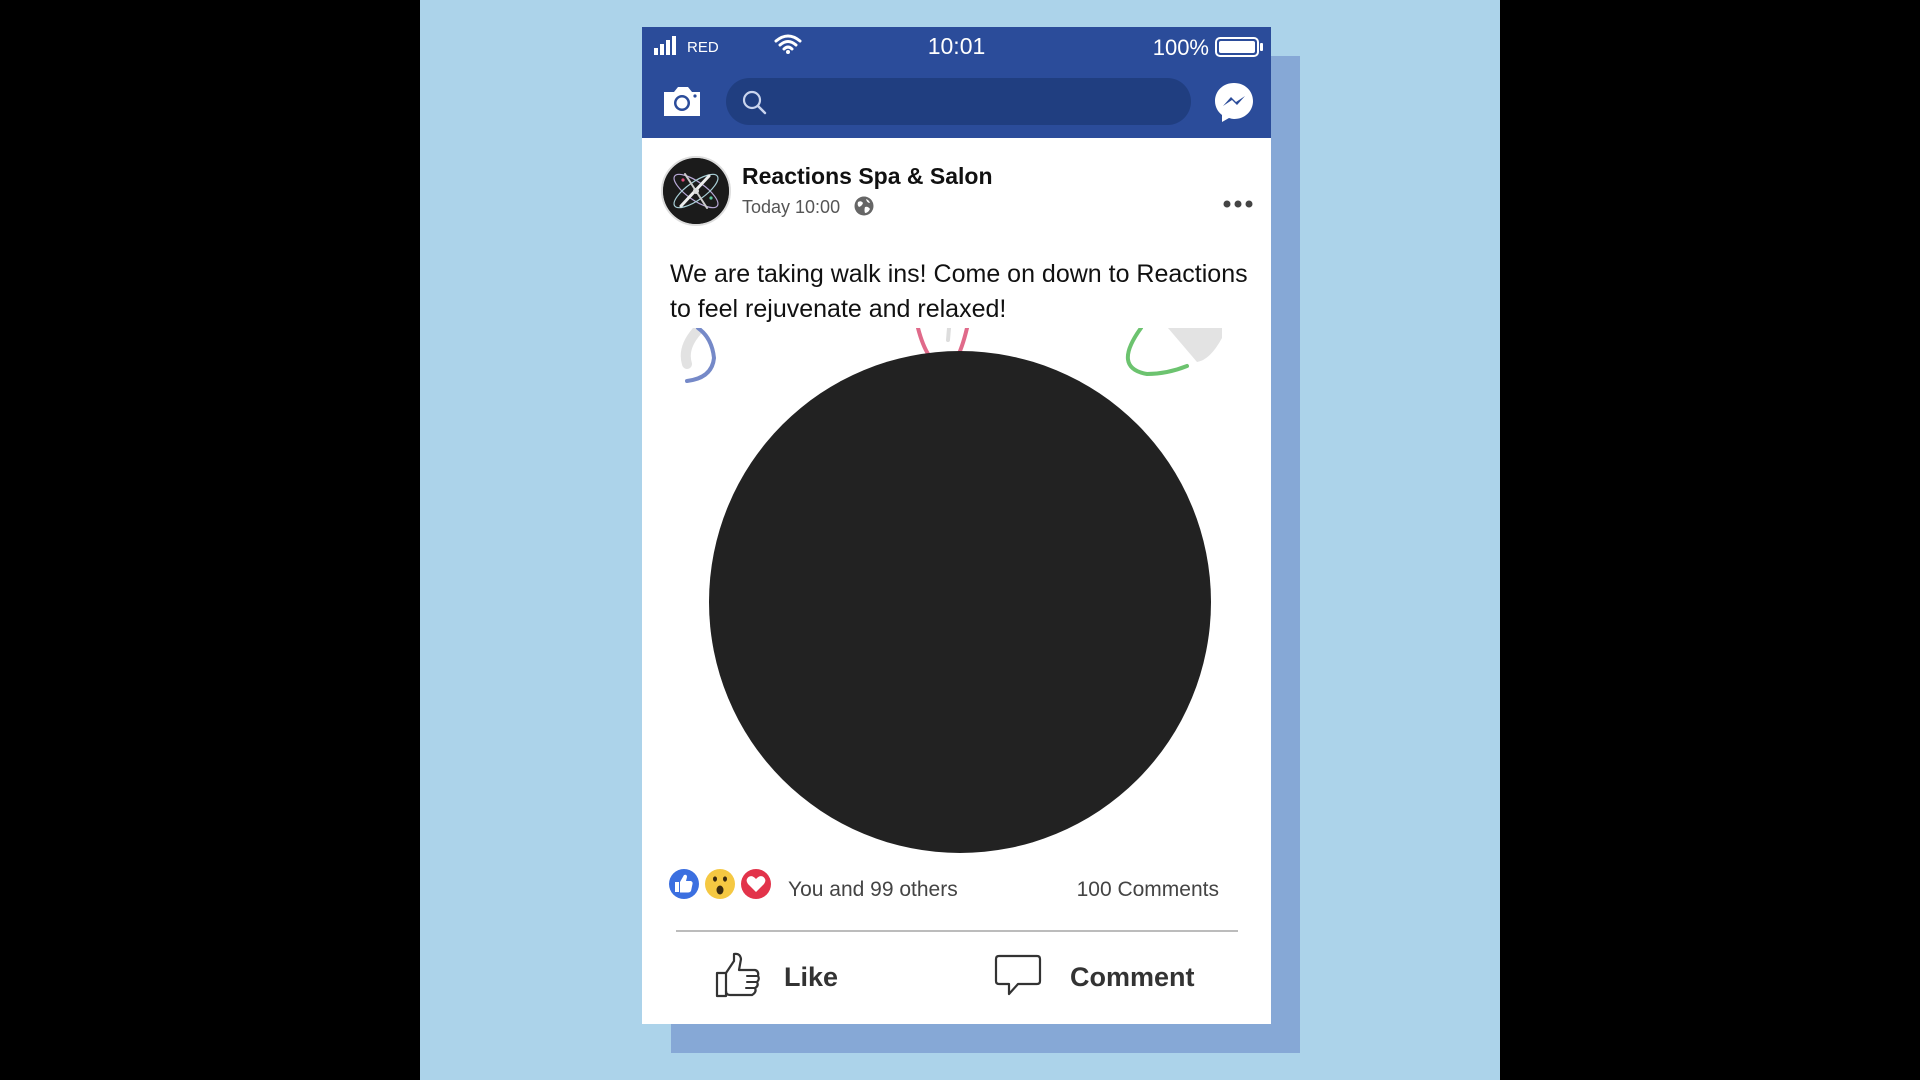 This screenshot has height=1080, width=1920. Describe the element at coordinates (864, 206) in the screenshot. I see `globe-icon` at that location.